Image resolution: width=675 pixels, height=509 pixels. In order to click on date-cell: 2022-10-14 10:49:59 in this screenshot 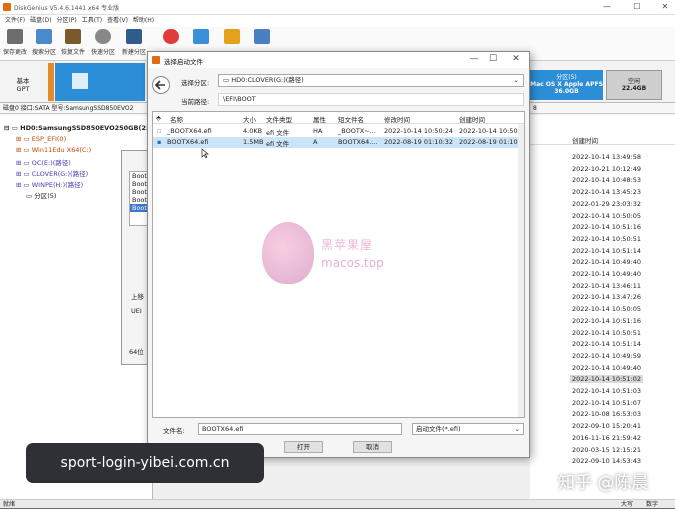, I will do `click(607, 355)`.